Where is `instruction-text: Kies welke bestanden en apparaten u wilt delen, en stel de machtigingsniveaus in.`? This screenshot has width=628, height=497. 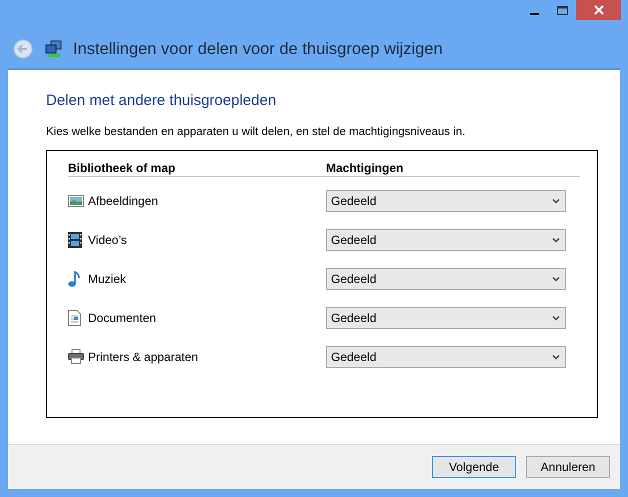 instruction-text: Kies welke bestanden en apparaten u wilt delen, en stel de machtigingsniveaus in. is located at coordinates (256, 132).